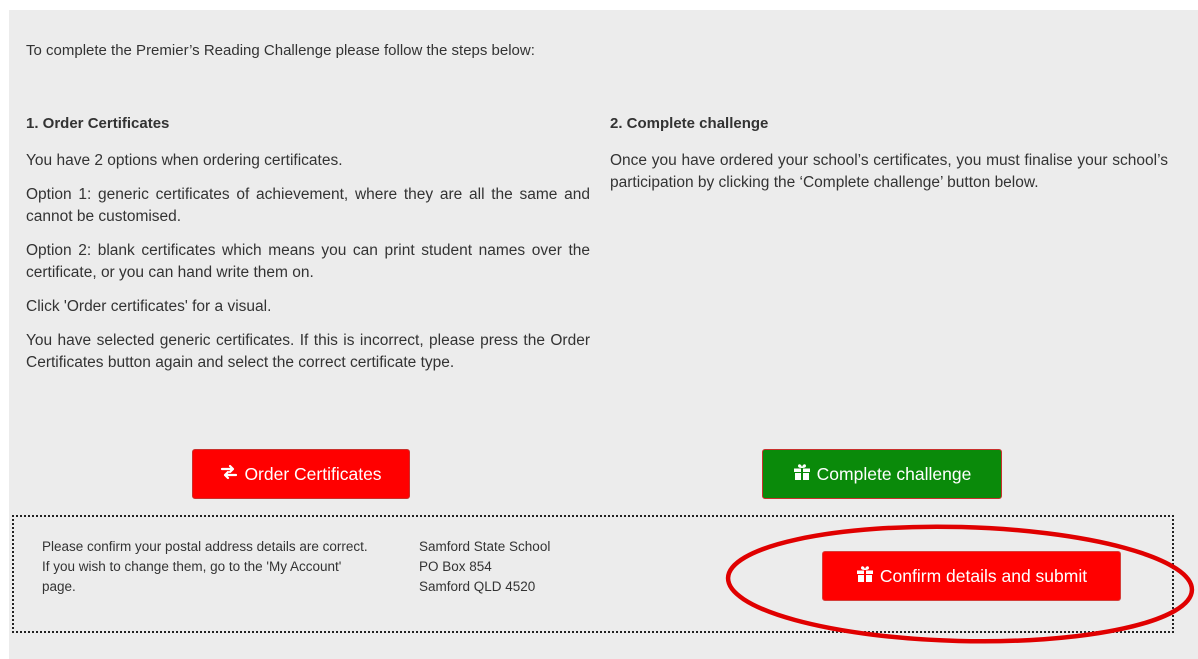  What do you see at coordinates (983, 575) in the screenshot?
I see `confirm-details-submit-label: Confirm details and submit` at bounding box center [983, 575].